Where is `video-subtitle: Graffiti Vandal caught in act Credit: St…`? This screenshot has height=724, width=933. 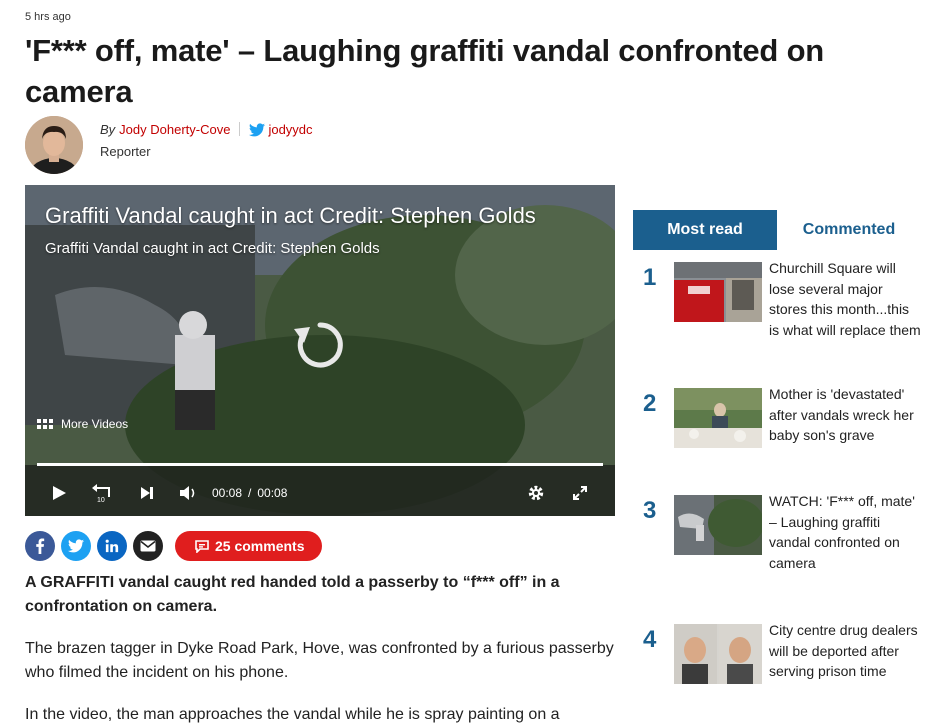 video-subtitle: Graffiti Vandal caught in act Credit: St… is located at coordinates (212, 248).